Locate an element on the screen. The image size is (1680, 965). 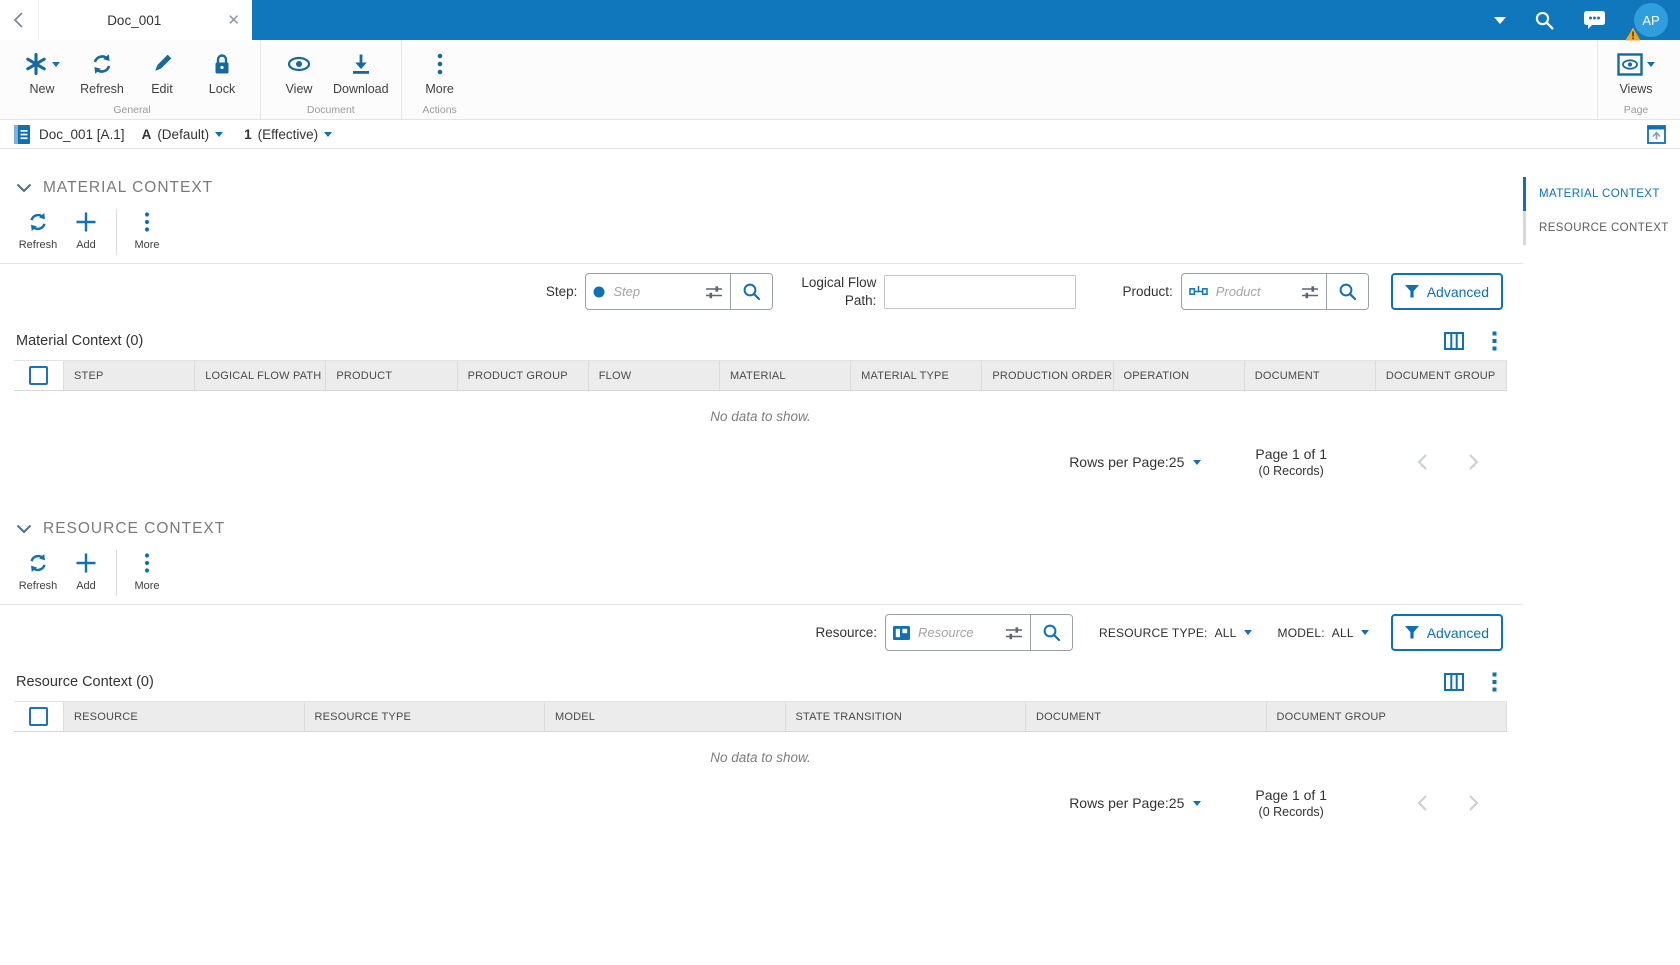
material-more-button: More is located at coordinates (147, 229).